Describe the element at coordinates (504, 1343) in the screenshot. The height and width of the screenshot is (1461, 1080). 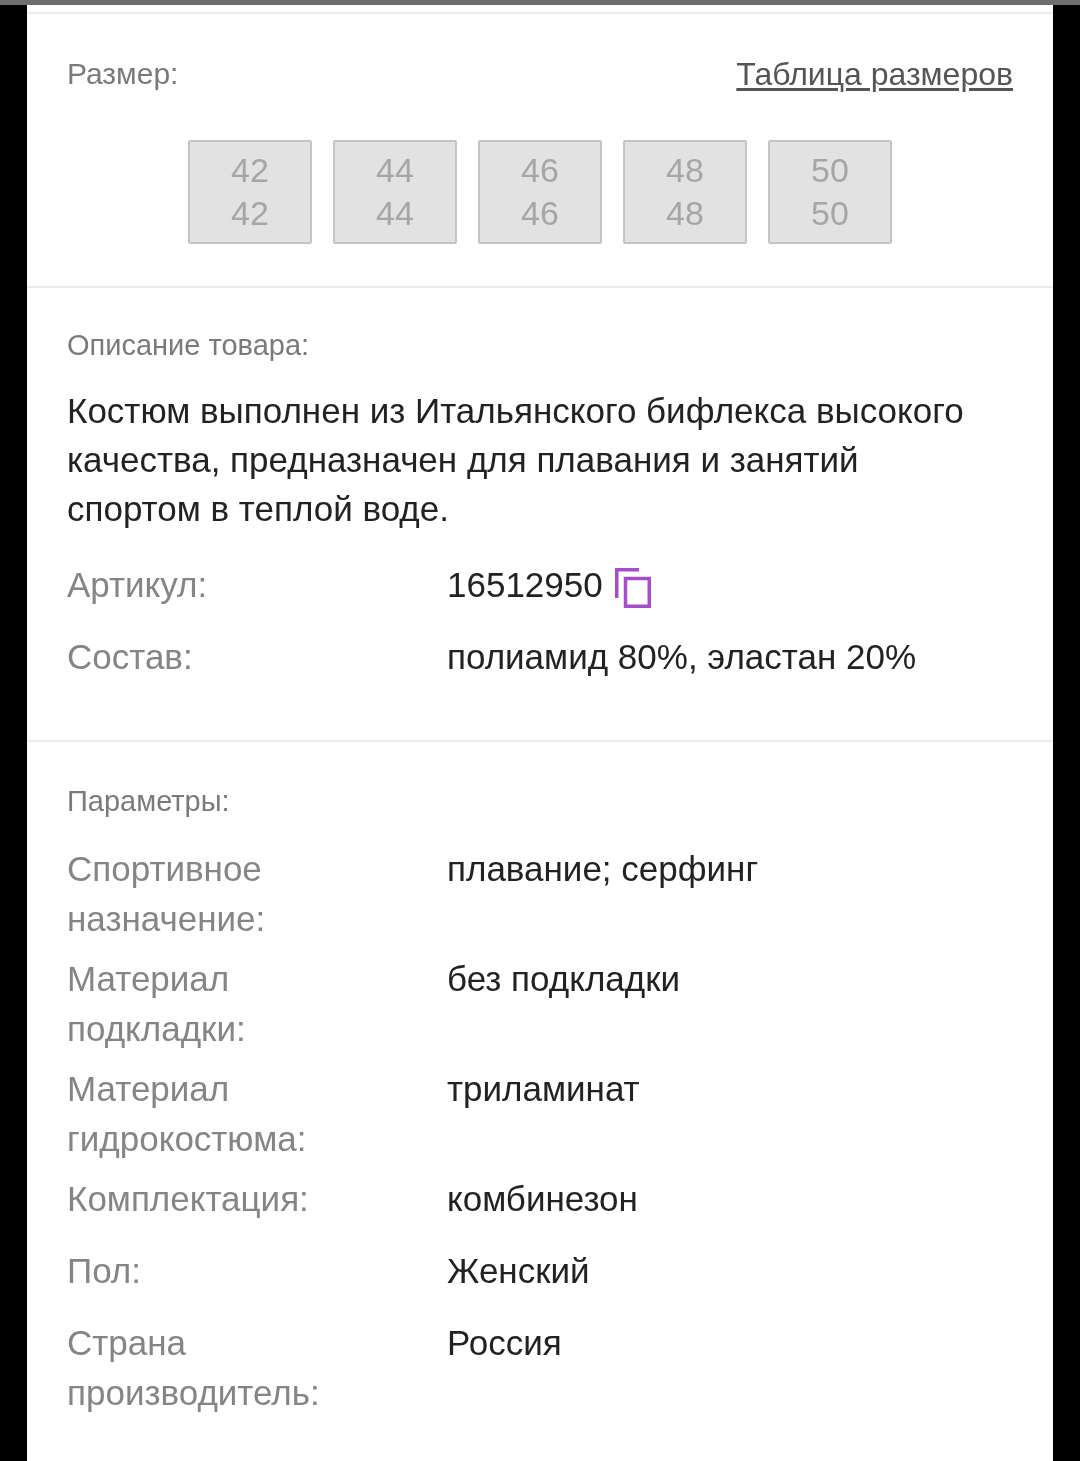
I see `parameter-value: Россия` at that location.